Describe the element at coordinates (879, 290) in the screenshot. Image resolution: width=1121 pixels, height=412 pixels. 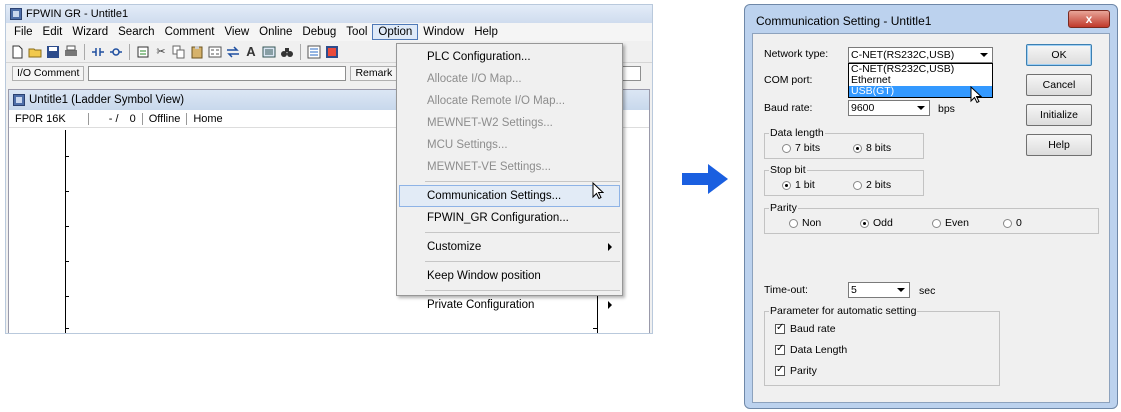
I see `timeout-select: 5` at that location.